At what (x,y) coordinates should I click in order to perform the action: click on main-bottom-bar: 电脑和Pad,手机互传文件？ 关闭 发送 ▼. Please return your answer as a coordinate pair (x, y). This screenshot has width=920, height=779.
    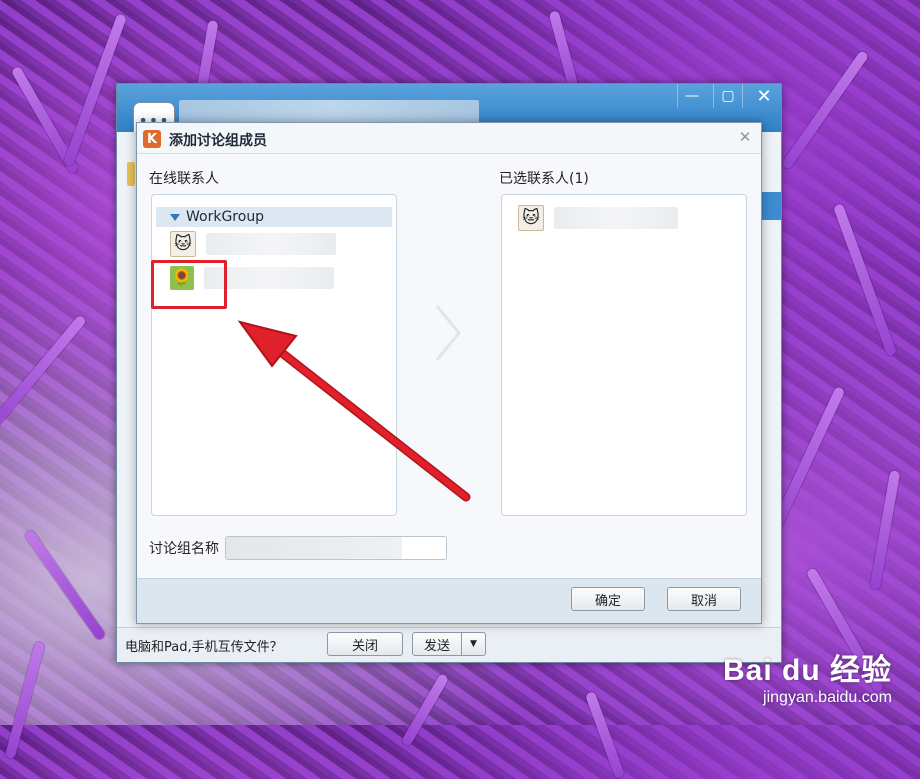
    Looking at the image, I should click on (449, 644).